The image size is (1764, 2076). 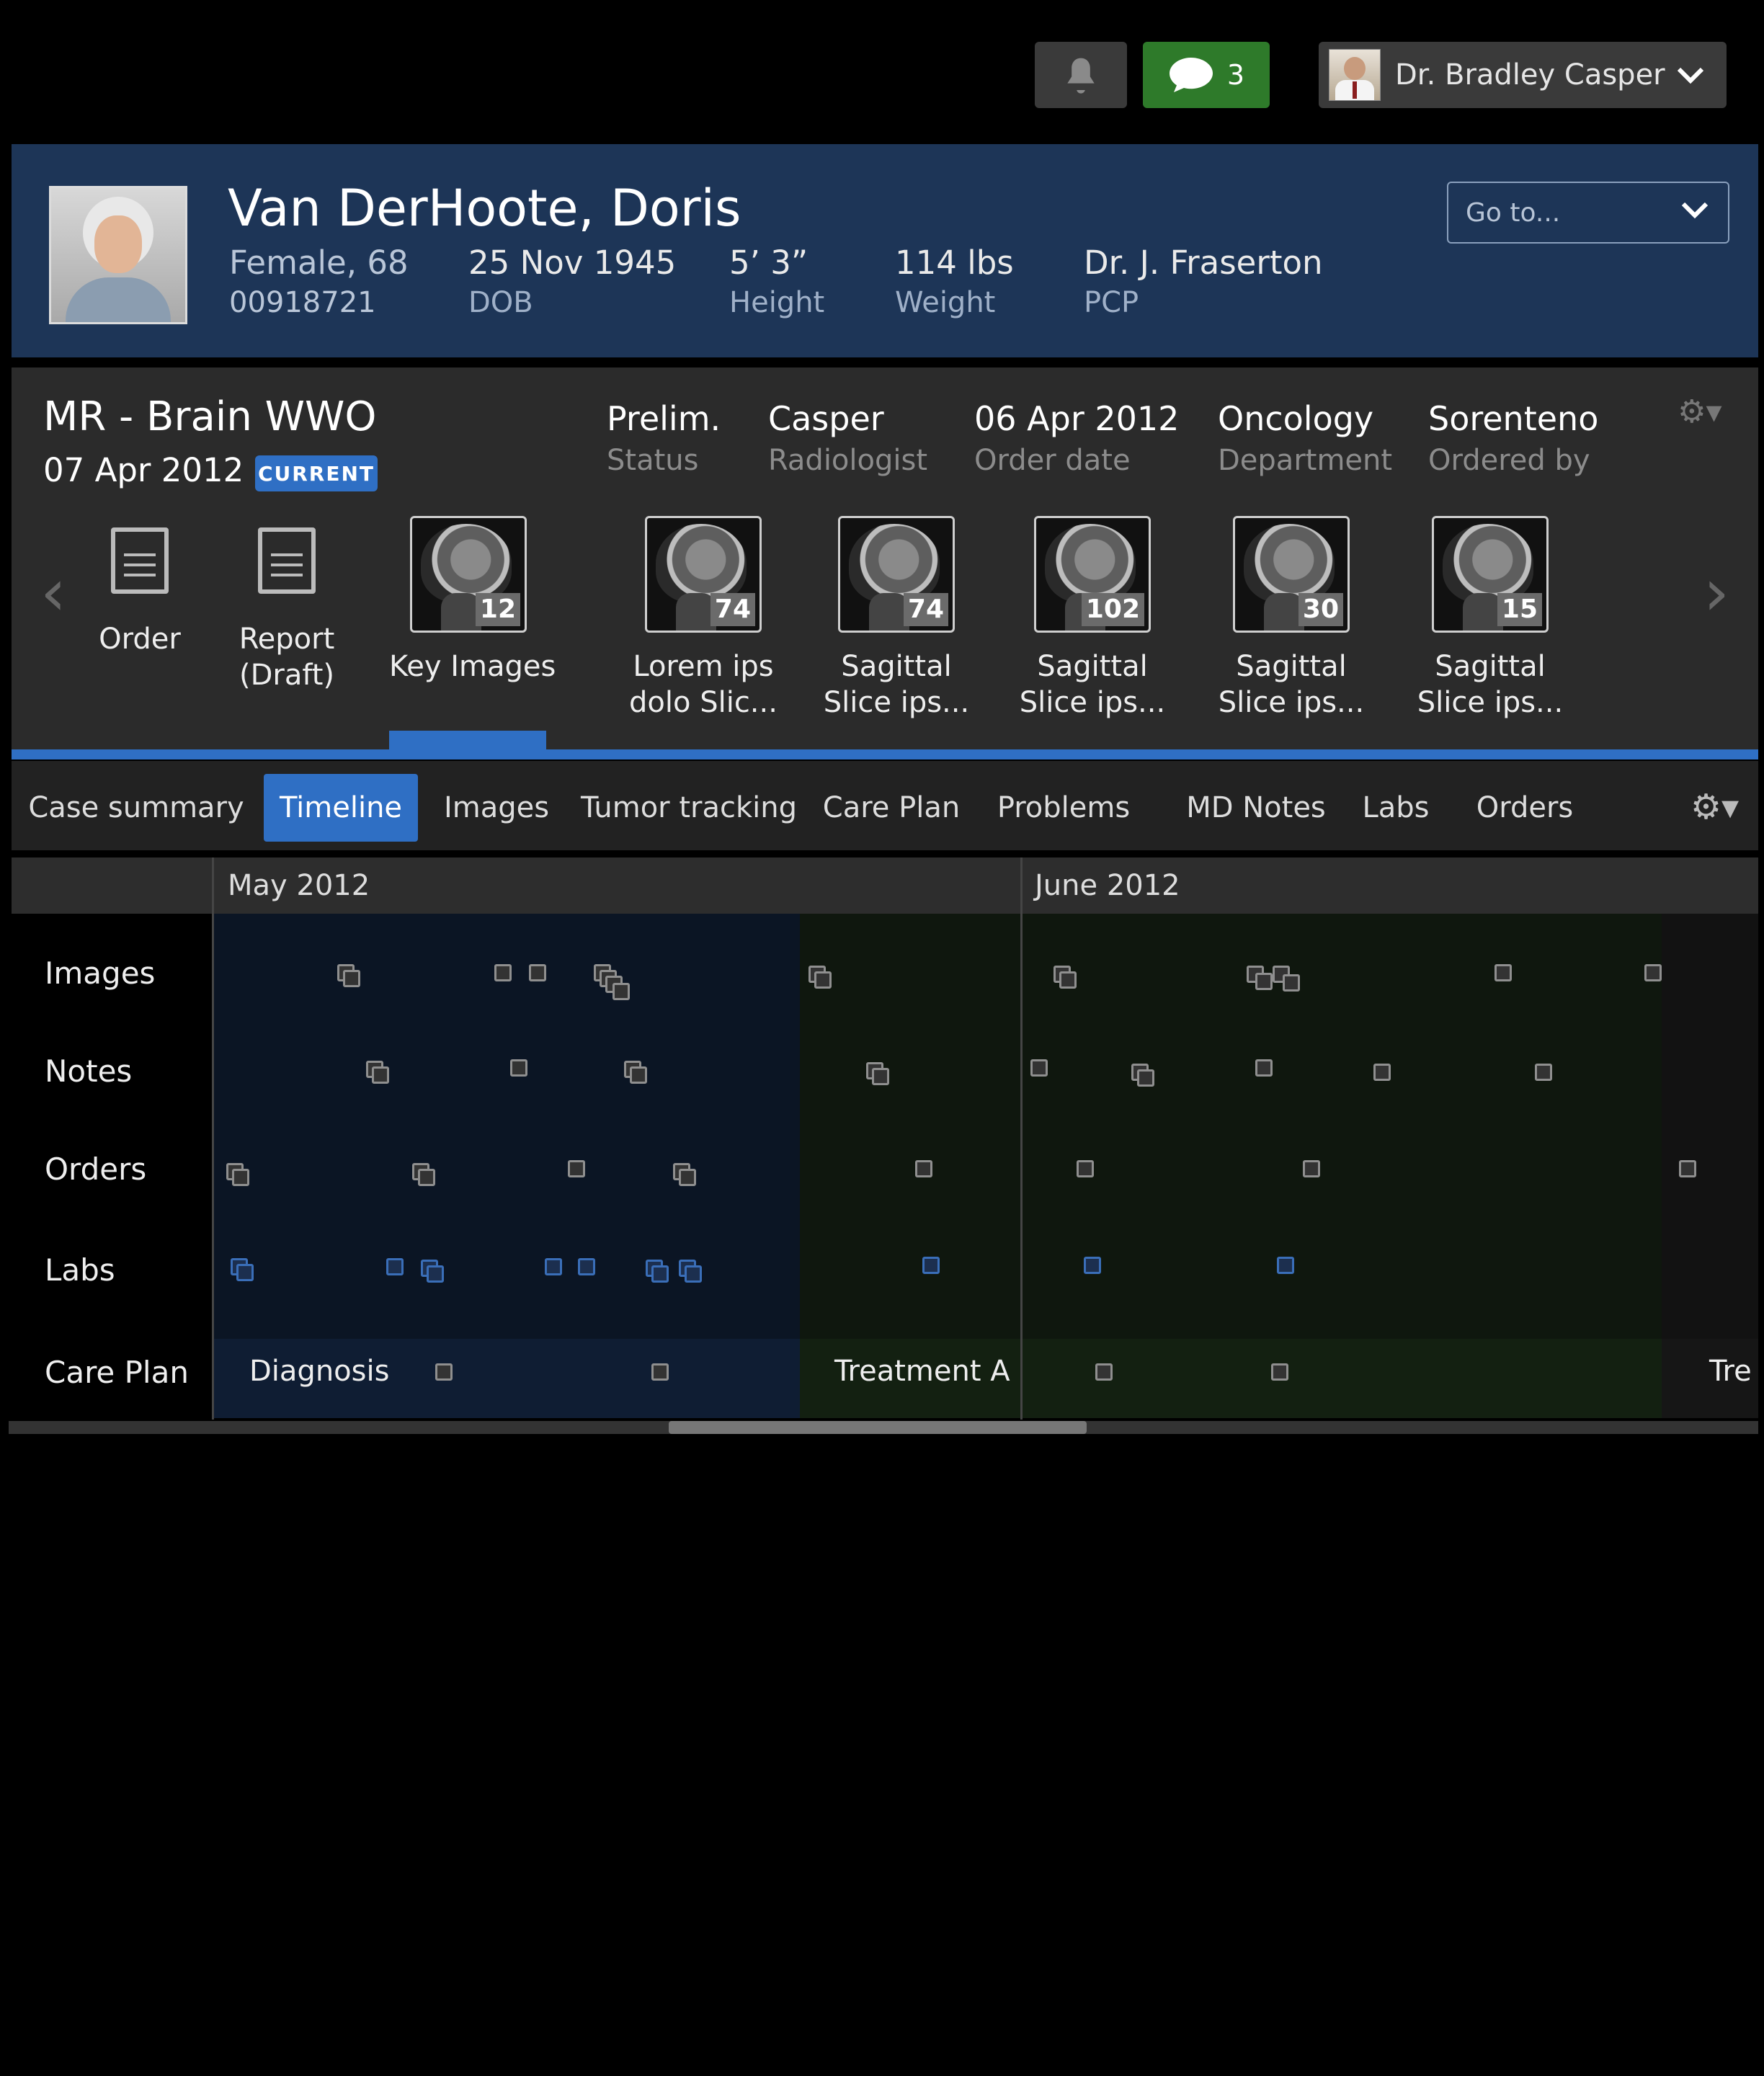 What do you see at coordinates (319, 281) in the screenshot?
I see `patient-sex-age: Female, 68 00918721` at bounding box center [319, 281].